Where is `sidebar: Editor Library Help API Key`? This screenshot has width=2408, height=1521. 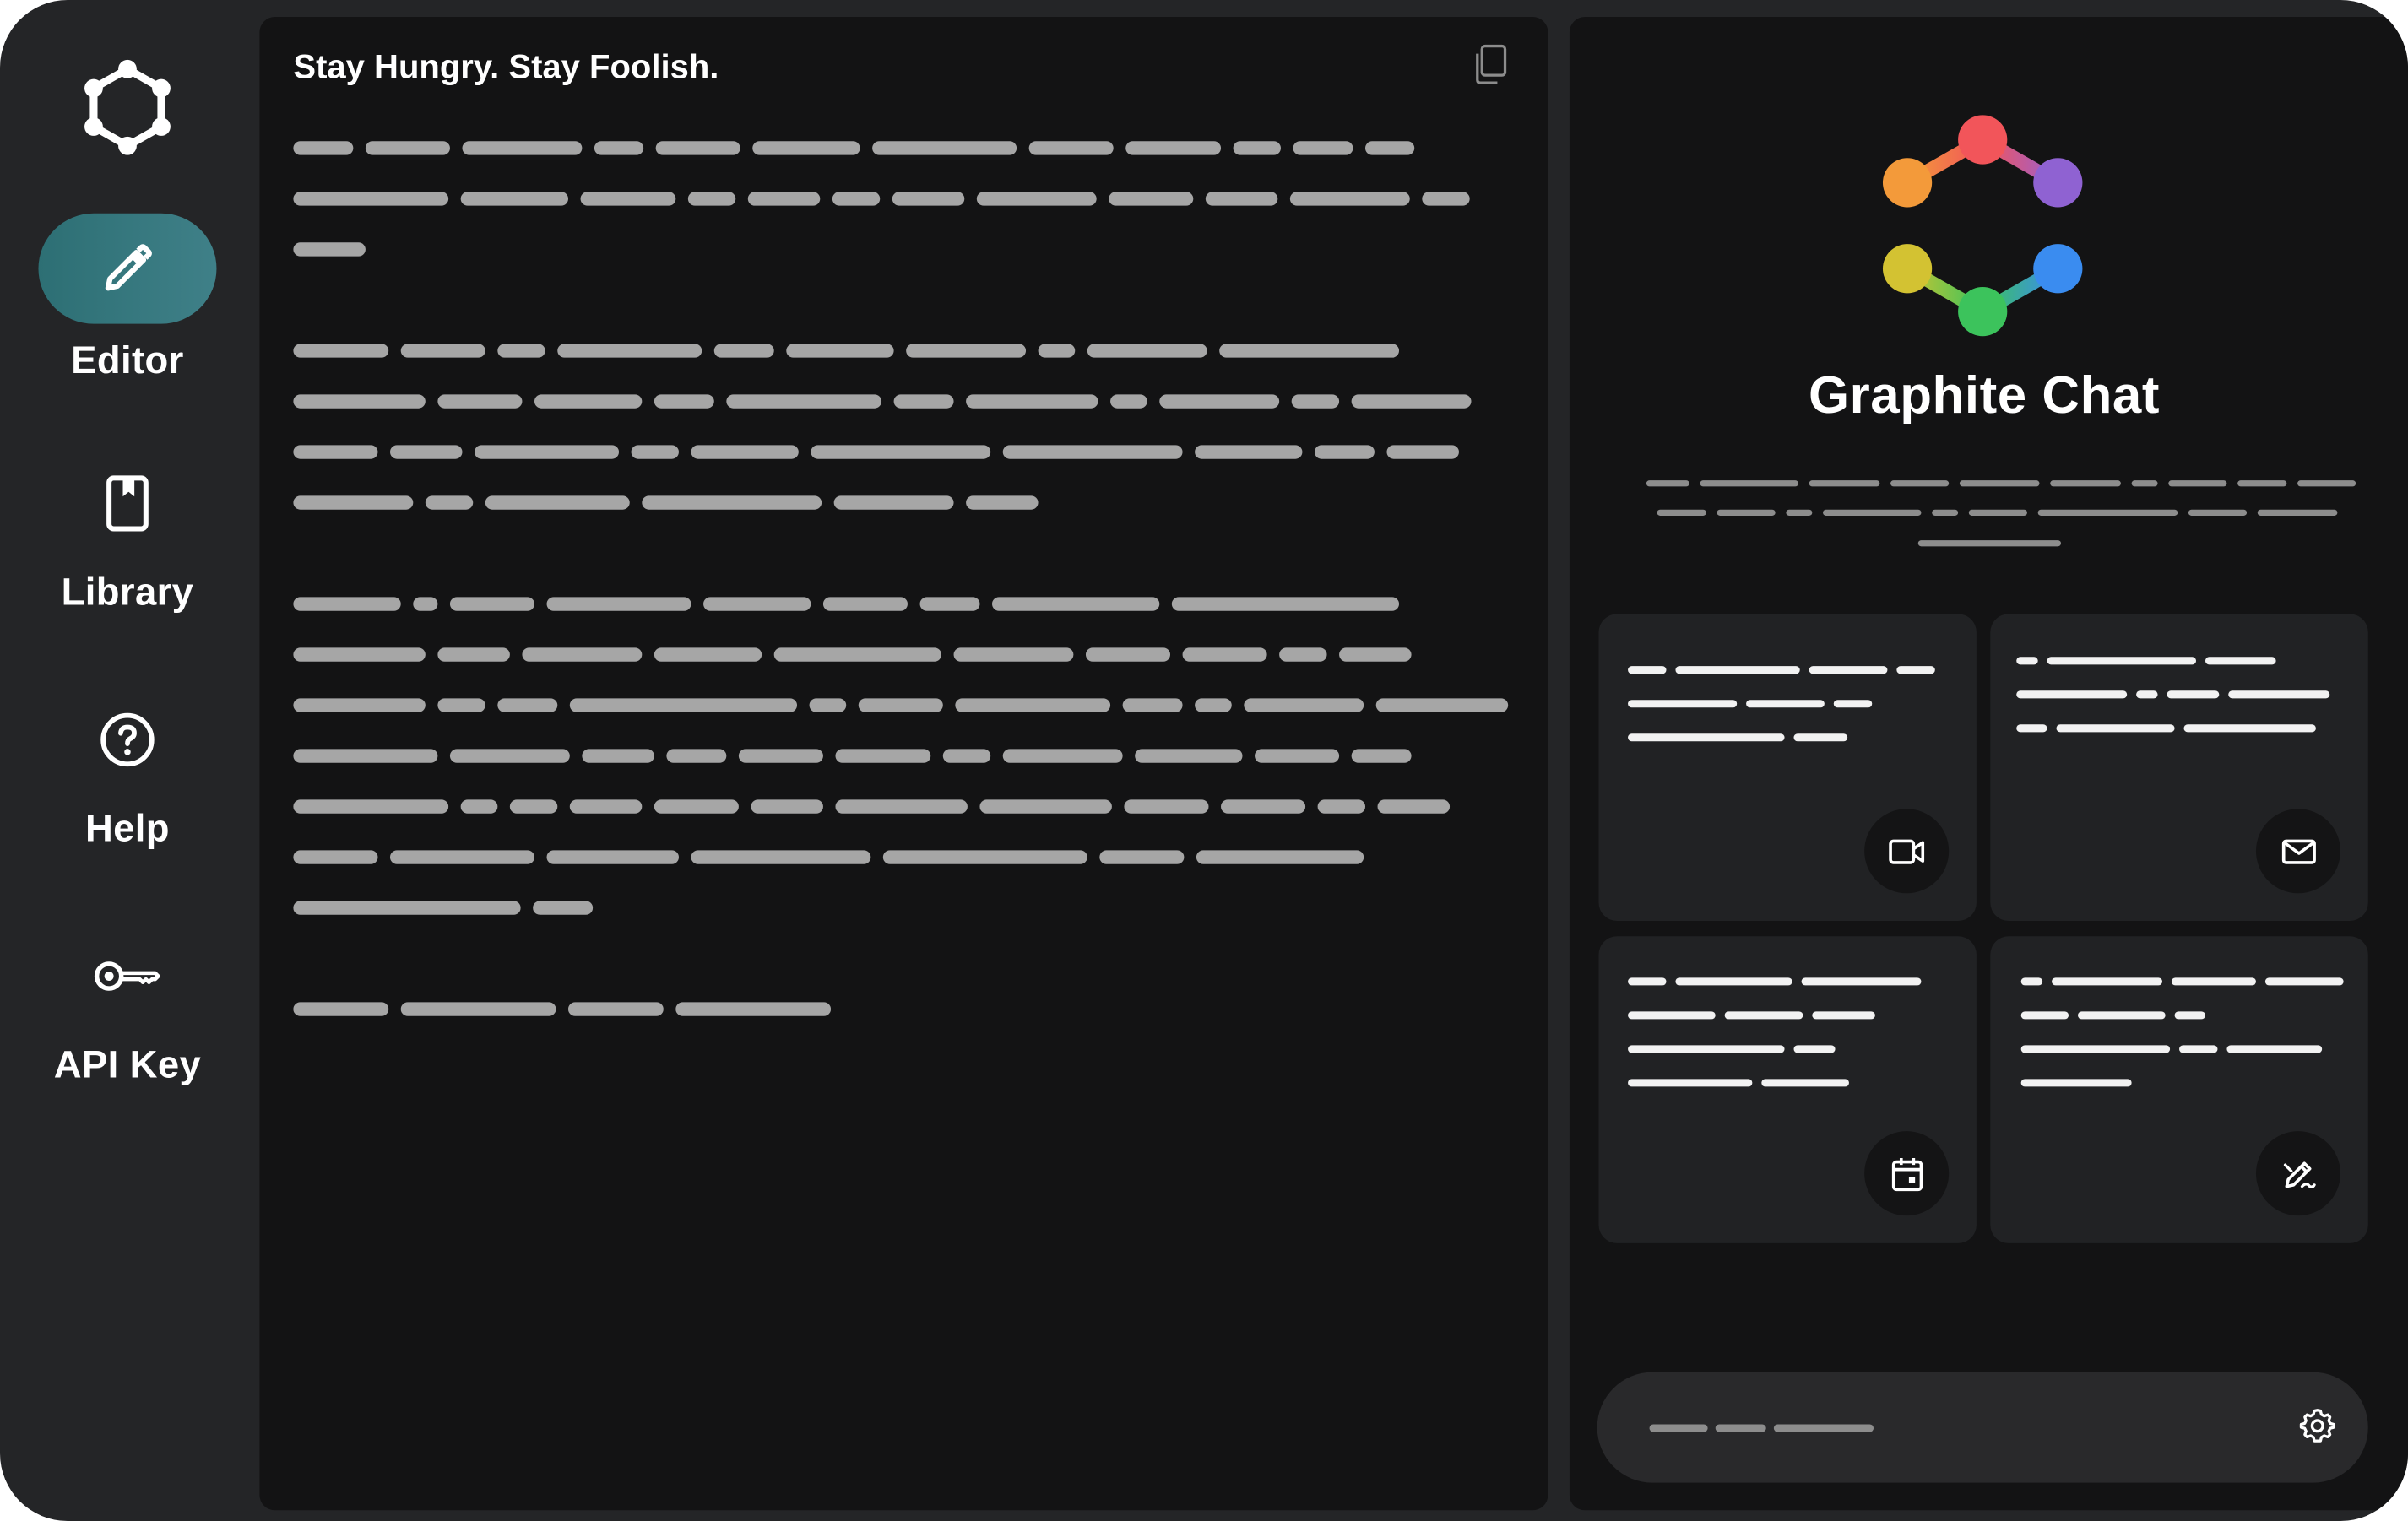
sidebar: Editor Library Help API Key is located at coordinates (129, 760).